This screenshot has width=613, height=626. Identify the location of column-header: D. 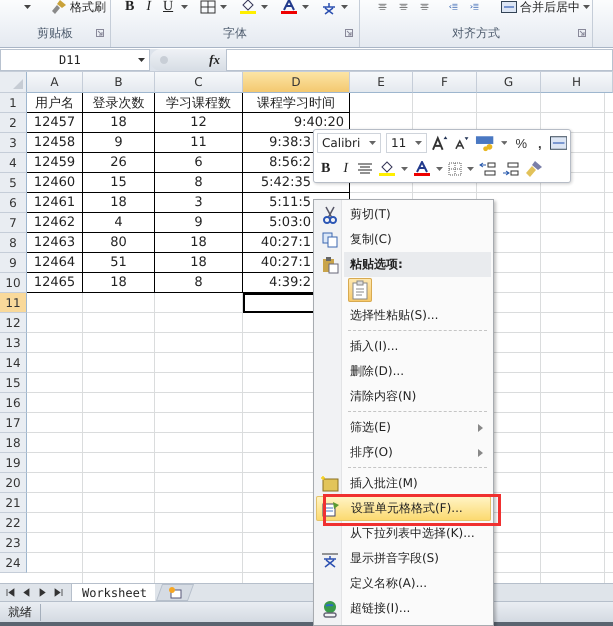
(296, 82).